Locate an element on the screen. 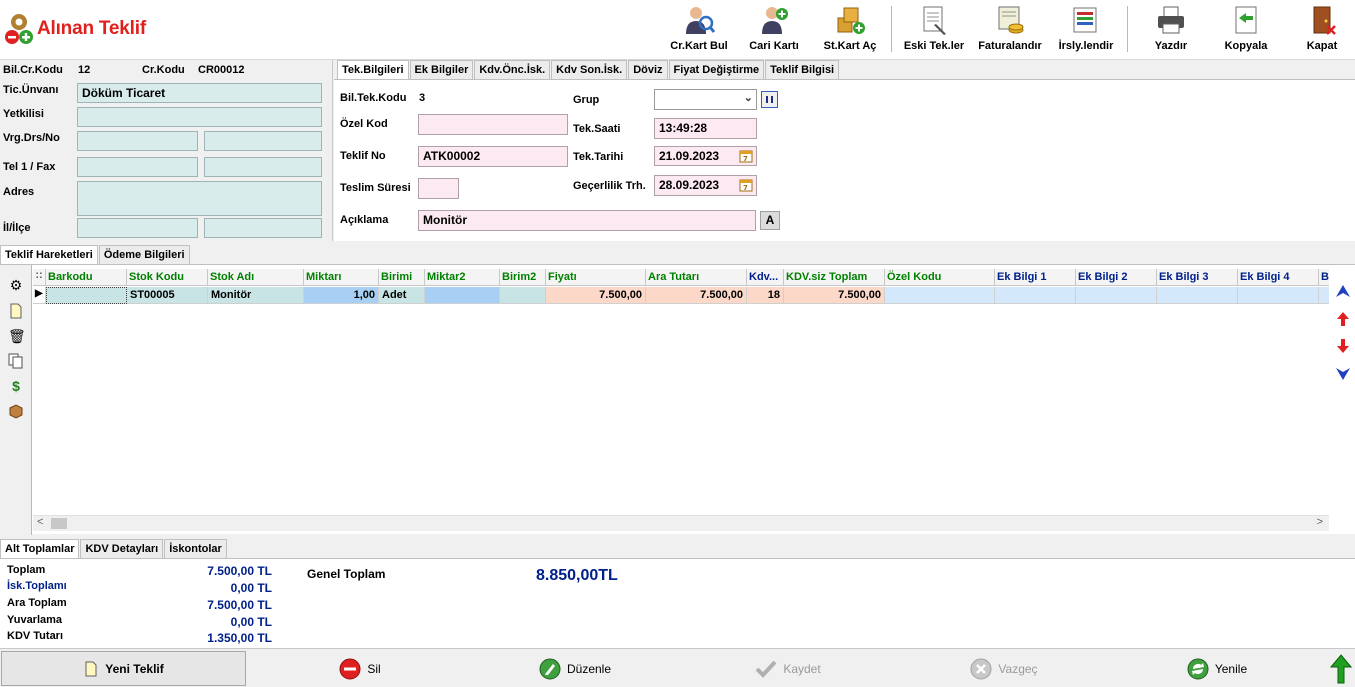 This screenshot has height=687, width=1355. grup-select: ⌄ is located at coordinates (705, 99).